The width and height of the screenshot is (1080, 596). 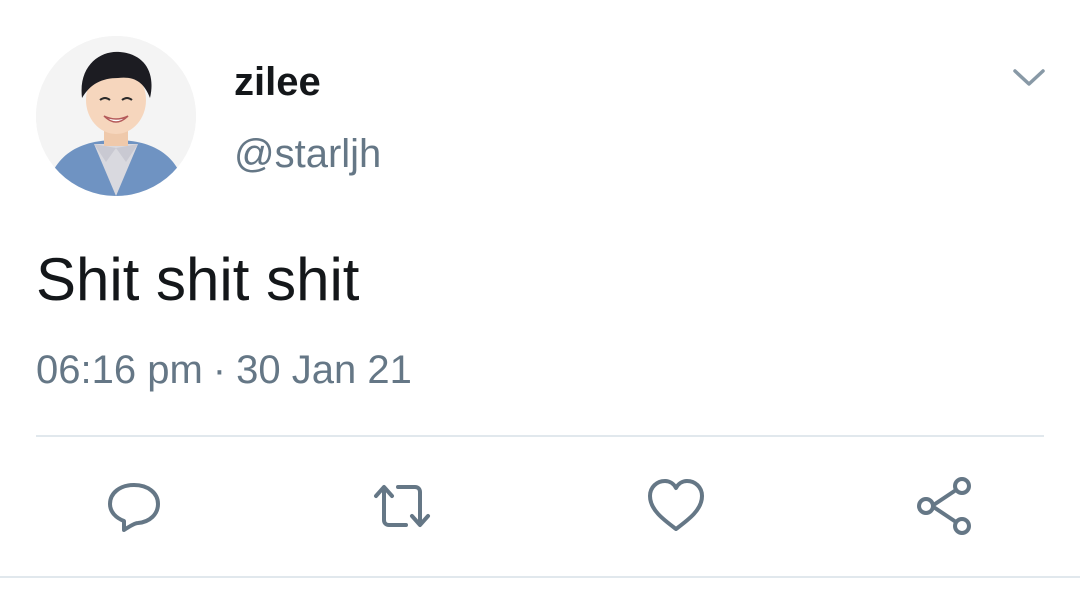 I want to click on tweet-time: 06:16 pm, so click(x=119, y=370).